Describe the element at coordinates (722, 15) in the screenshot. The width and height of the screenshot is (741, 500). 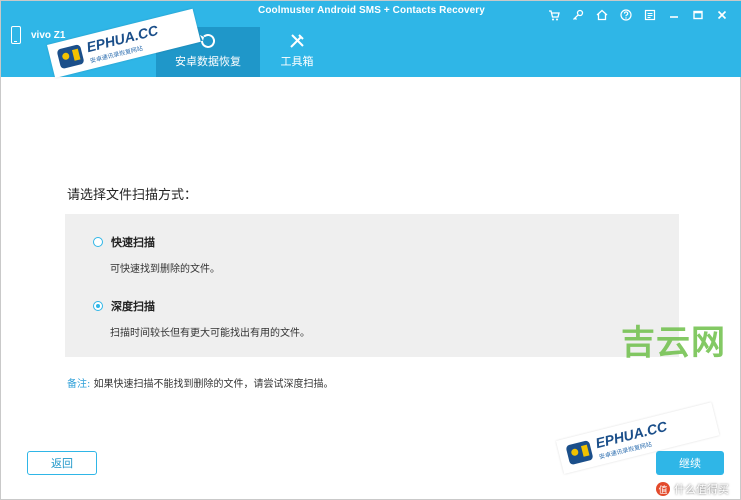
I see `close-icon` at that location.